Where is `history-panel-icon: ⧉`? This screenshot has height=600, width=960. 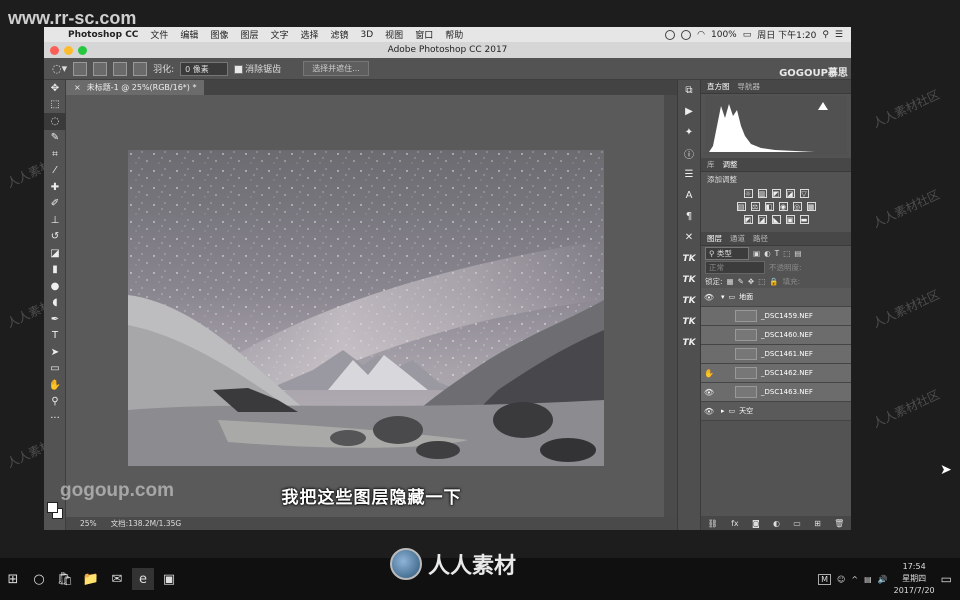
history-panel-icon: ⧉ is located at coordinates (689, 90).